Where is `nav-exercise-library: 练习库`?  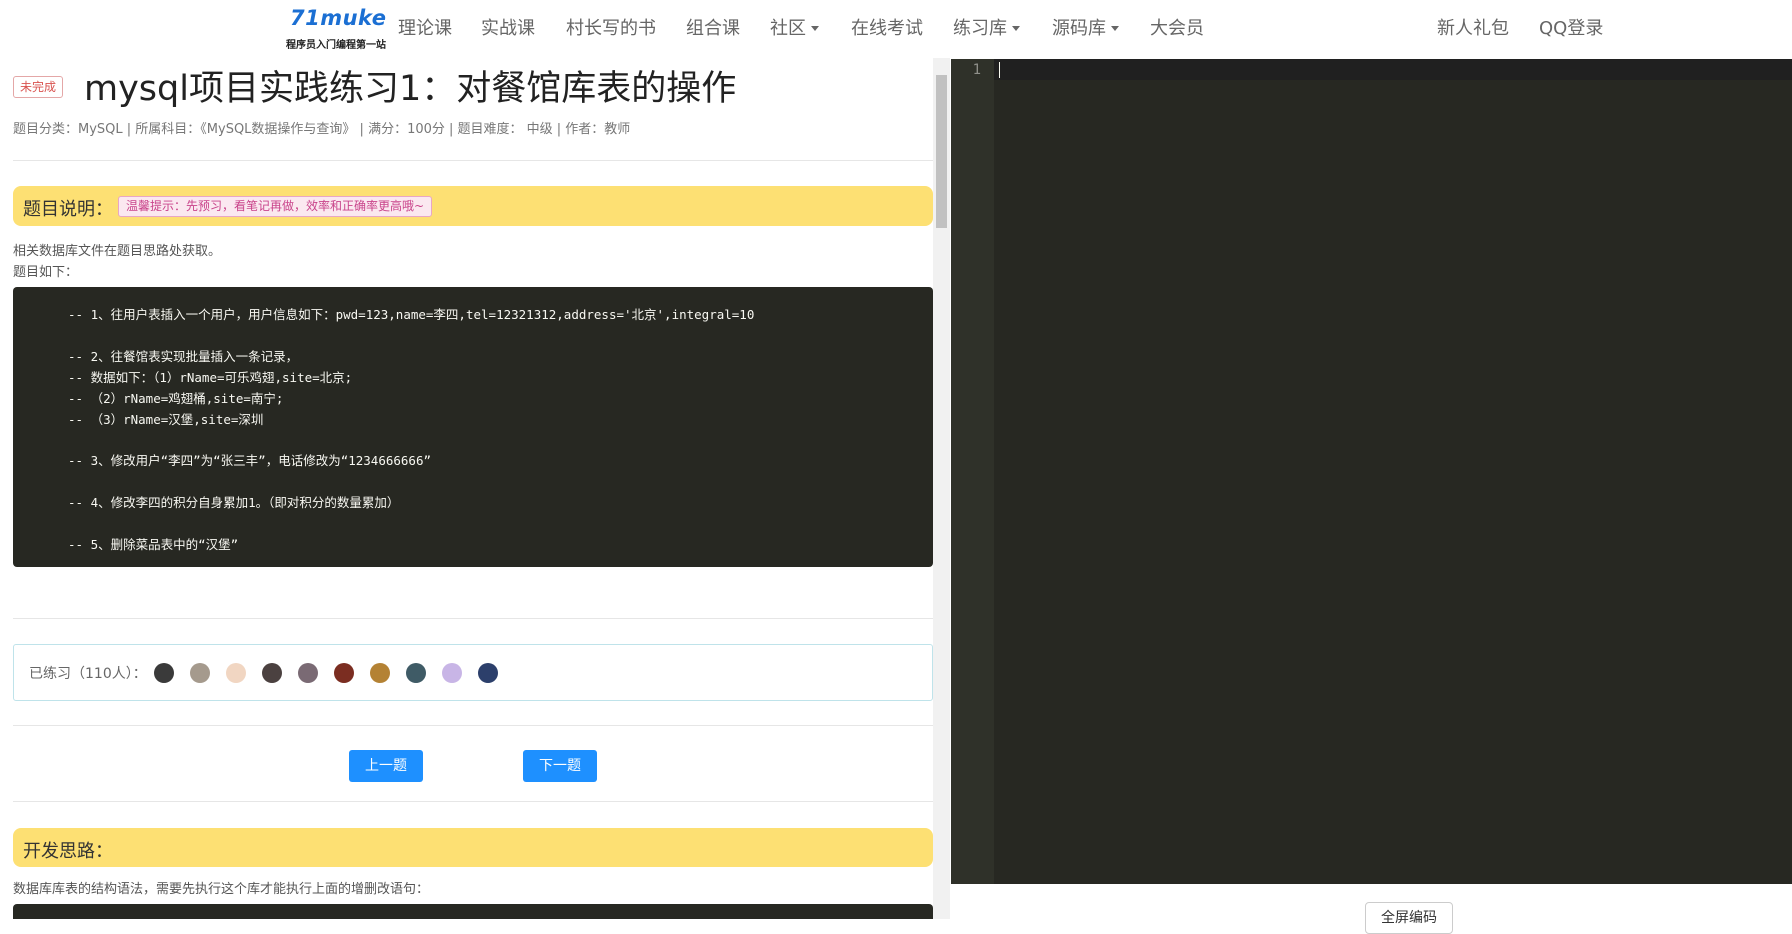 nav-exercise-library: 练习库 is located at coordinates (986, 27).